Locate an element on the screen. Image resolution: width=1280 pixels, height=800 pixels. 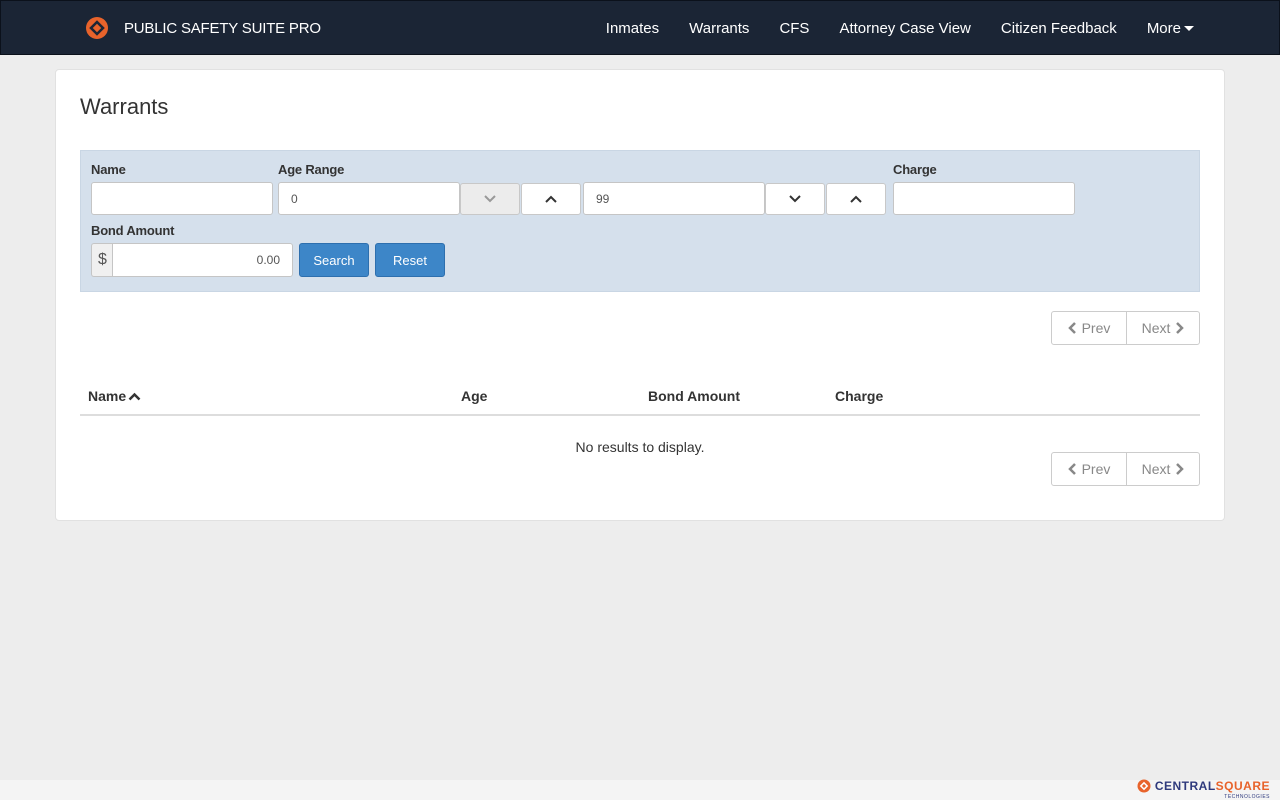
column-header-name-label: Name is located at coordinates (107, 396).